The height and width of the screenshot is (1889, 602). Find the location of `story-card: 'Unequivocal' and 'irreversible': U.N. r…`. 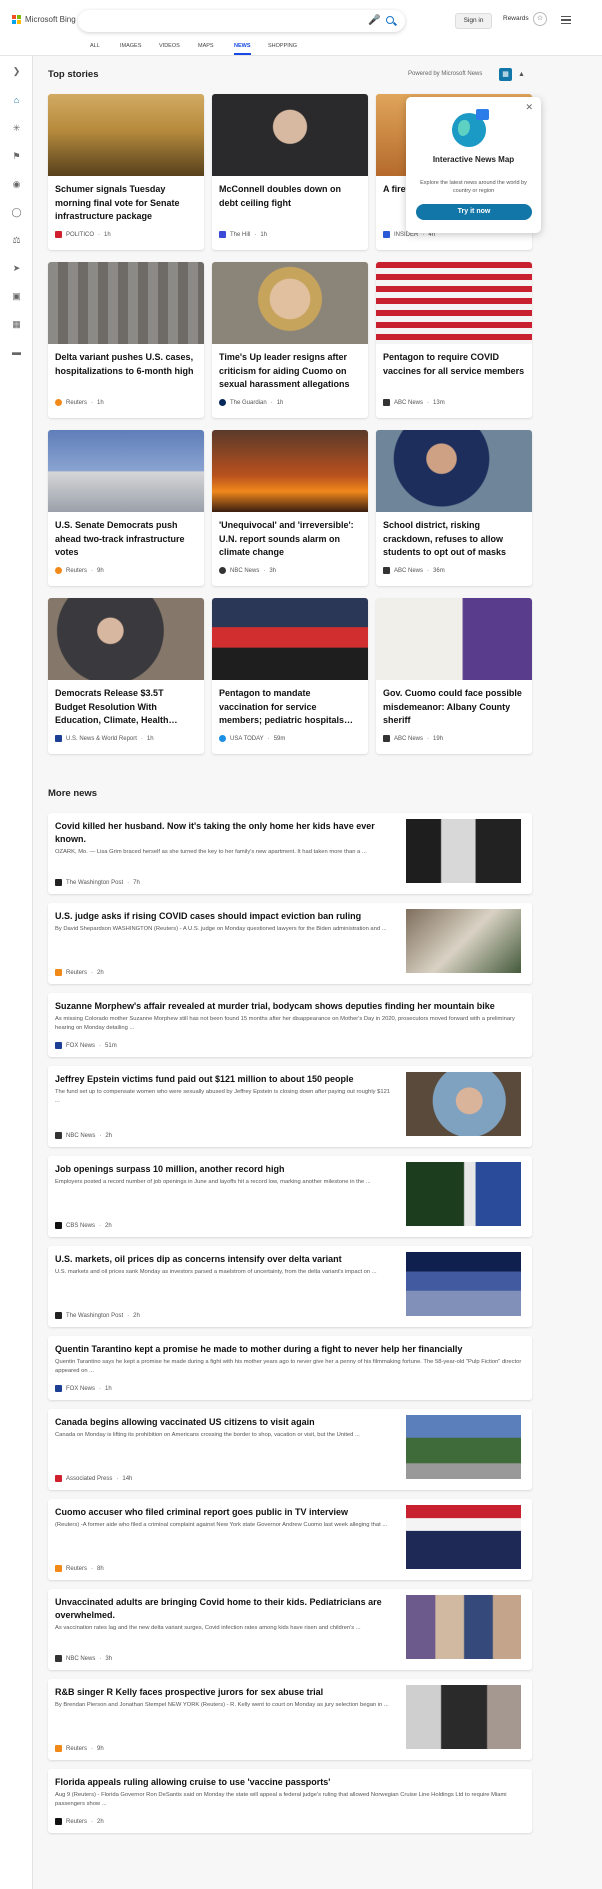

story-card: 'Unequivocal' and 'irreversible': U.N. r… is located at coordinates (290, 508).